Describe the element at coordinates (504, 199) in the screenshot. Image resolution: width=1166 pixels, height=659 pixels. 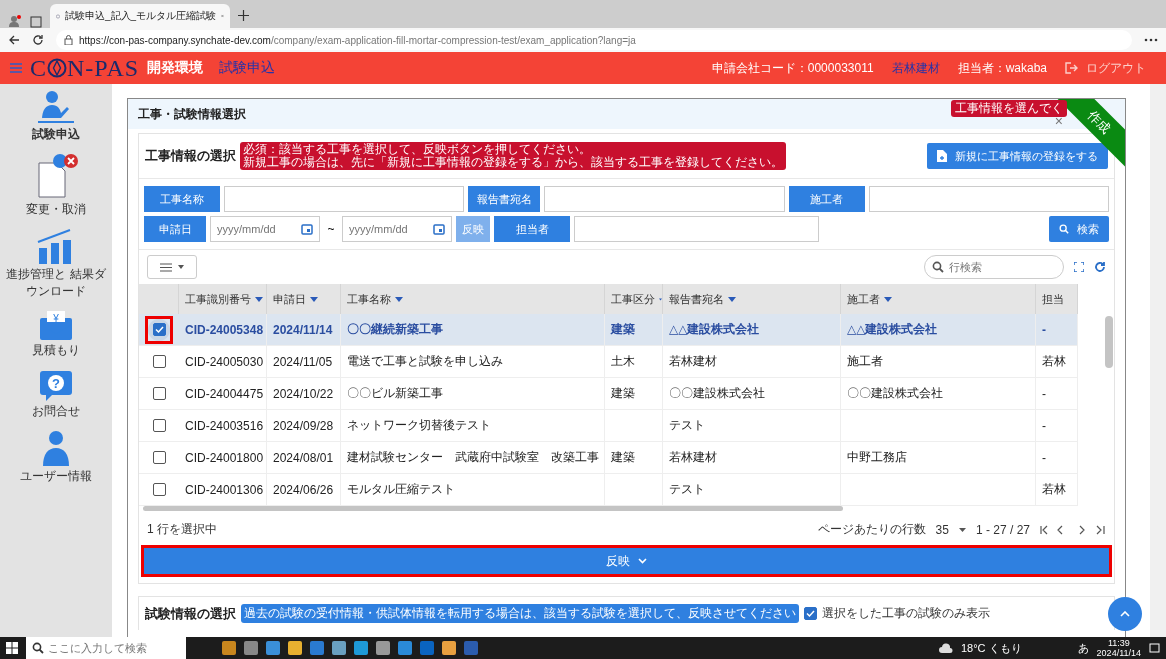
I see `field-label: 報告書宛名` at that location.